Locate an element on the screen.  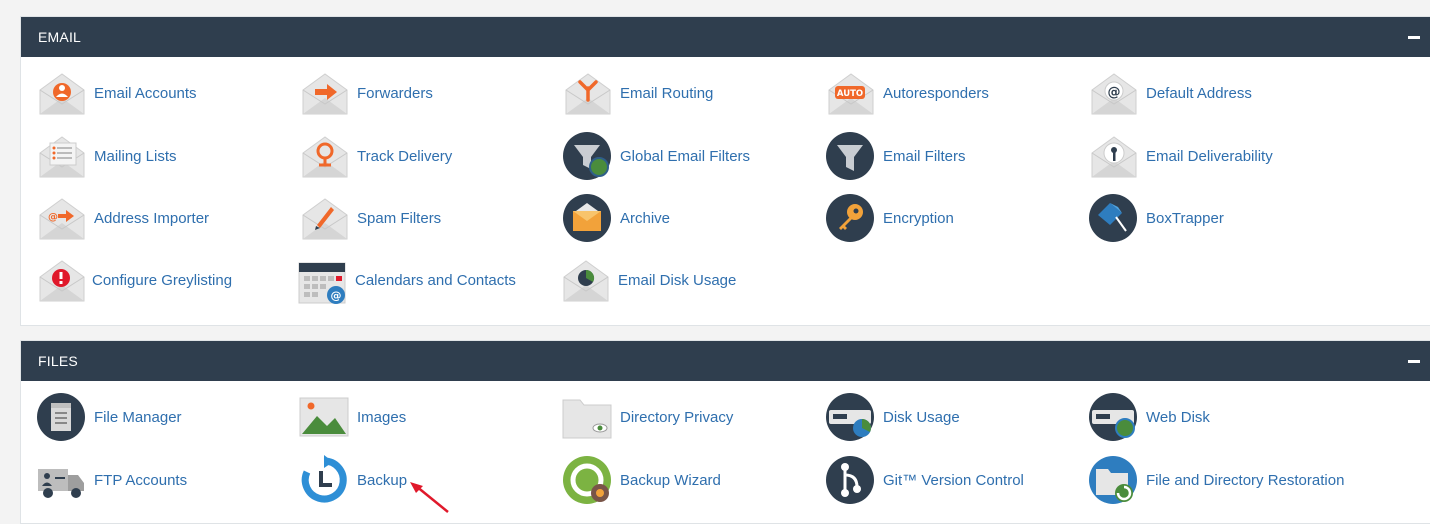
email-routing-link: Email Routing is located at coordinates (637, 93).